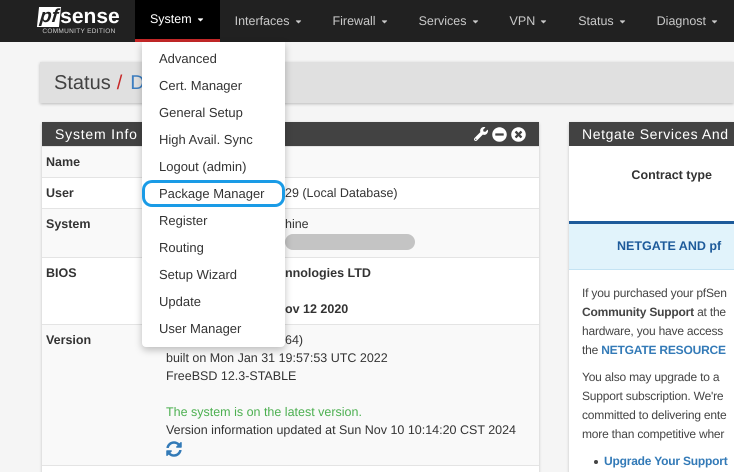 Image resolution: width=734 pixels, height=472 pixels. Describe the element at coordinates (602, 21) in the screenshot. I see `nav-menu-item: Status` at that location.